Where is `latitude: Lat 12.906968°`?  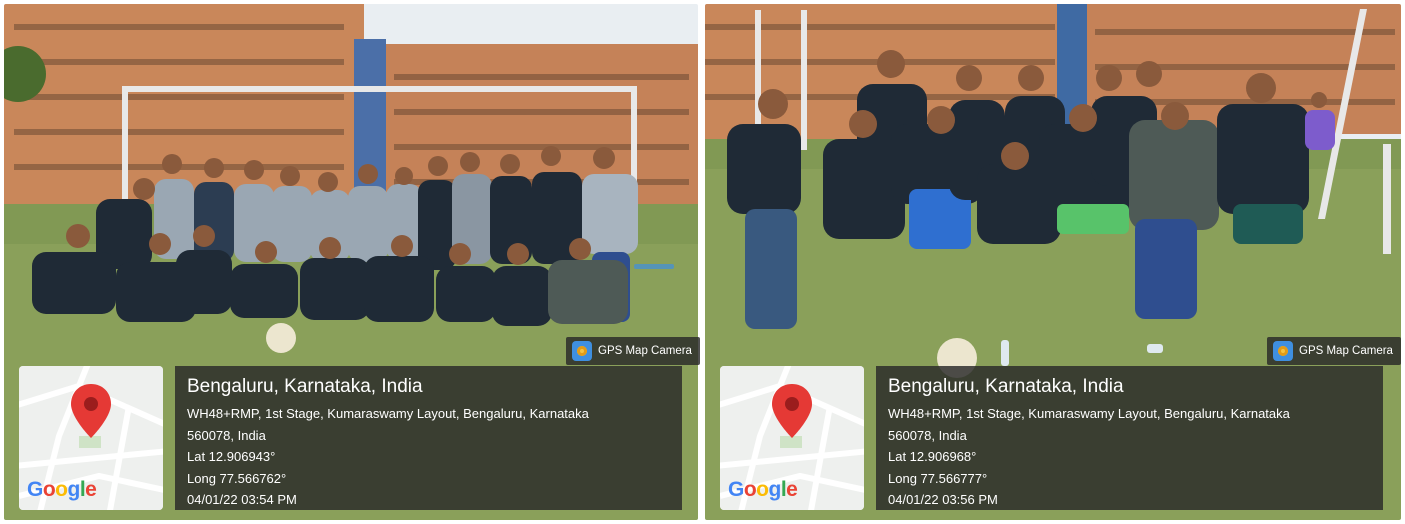
latitude: Lat 12.906968° is located at coordinates (932, 456).